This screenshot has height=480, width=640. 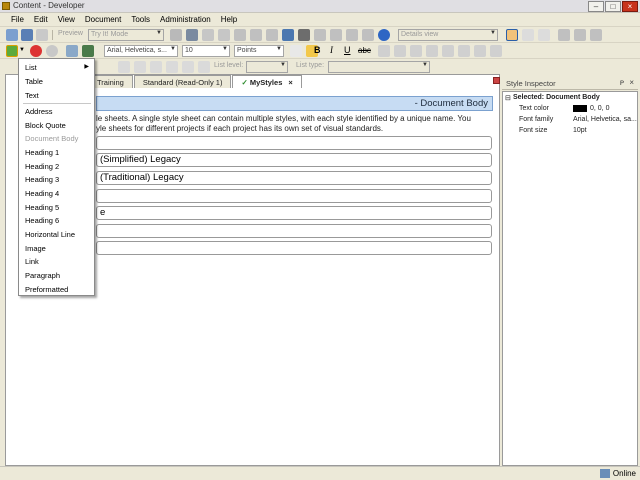 I want to click on font-size-select: 10 ▼, so click(x=206, y=51).